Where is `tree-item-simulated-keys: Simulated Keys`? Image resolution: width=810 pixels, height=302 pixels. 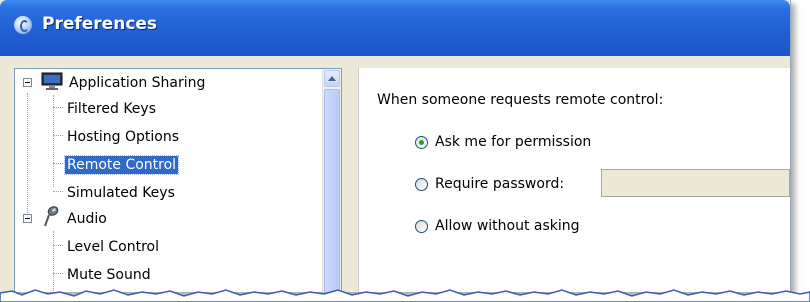
tree-item-simulated-keys: Simulated Keys is located at coordinates (121, 193).